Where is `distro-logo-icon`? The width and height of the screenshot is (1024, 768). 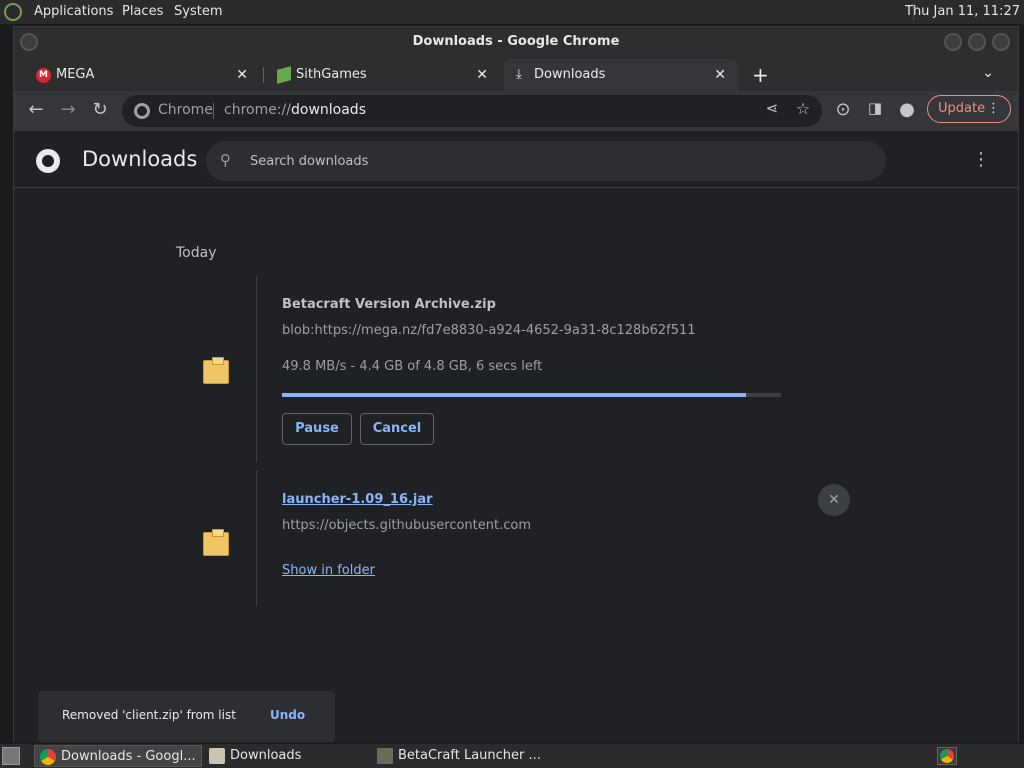
distro-logo-icon is located at coordinates (13, 12).